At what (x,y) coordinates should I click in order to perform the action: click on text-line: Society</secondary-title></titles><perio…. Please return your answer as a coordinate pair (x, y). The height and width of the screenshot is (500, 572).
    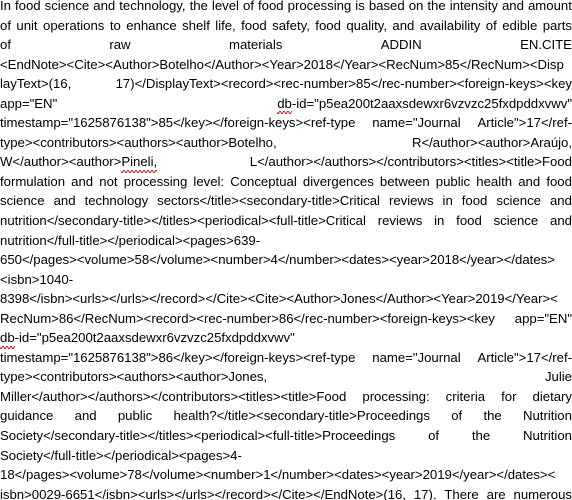
    Looking at the image, I should click on (286, 436).